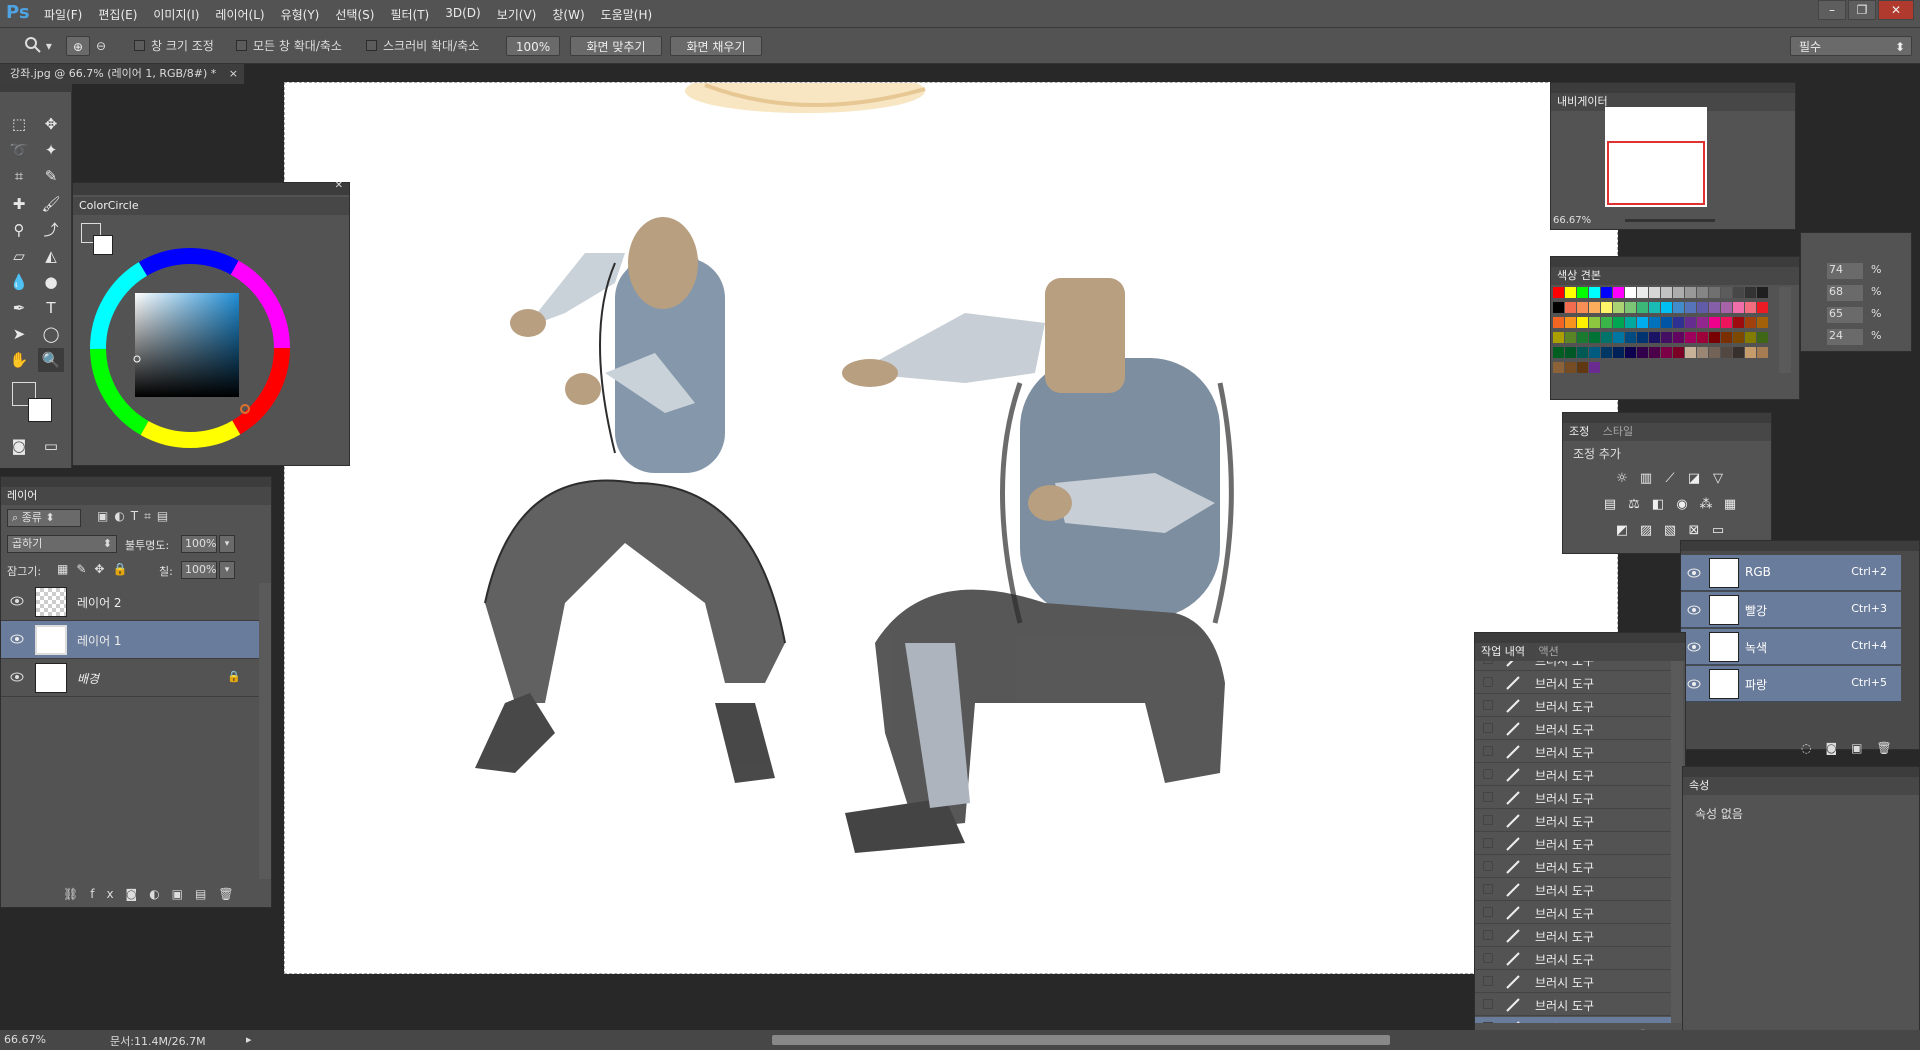  What do you see at coordinates (19, 256) in the screenshot?
I see `eraser-tool-icon: ▱` at bounding box center [19, 256].